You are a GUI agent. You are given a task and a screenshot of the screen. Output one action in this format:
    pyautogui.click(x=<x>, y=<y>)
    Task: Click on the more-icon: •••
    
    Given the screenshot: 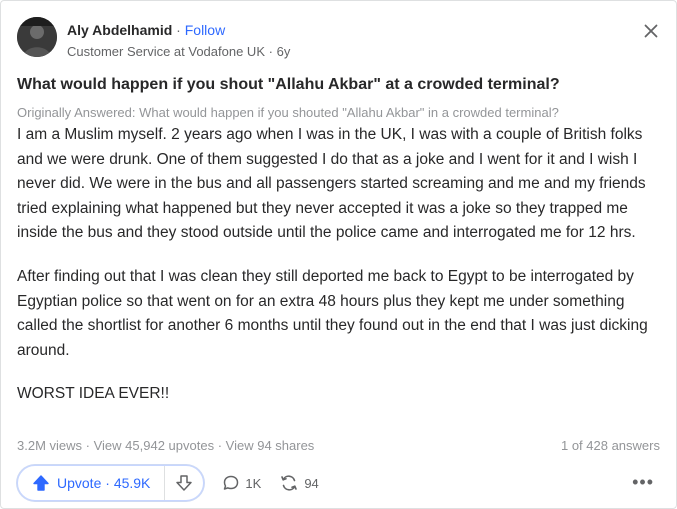 What is the action you would take?
    pyautogui.click(x=643, y=482)
    